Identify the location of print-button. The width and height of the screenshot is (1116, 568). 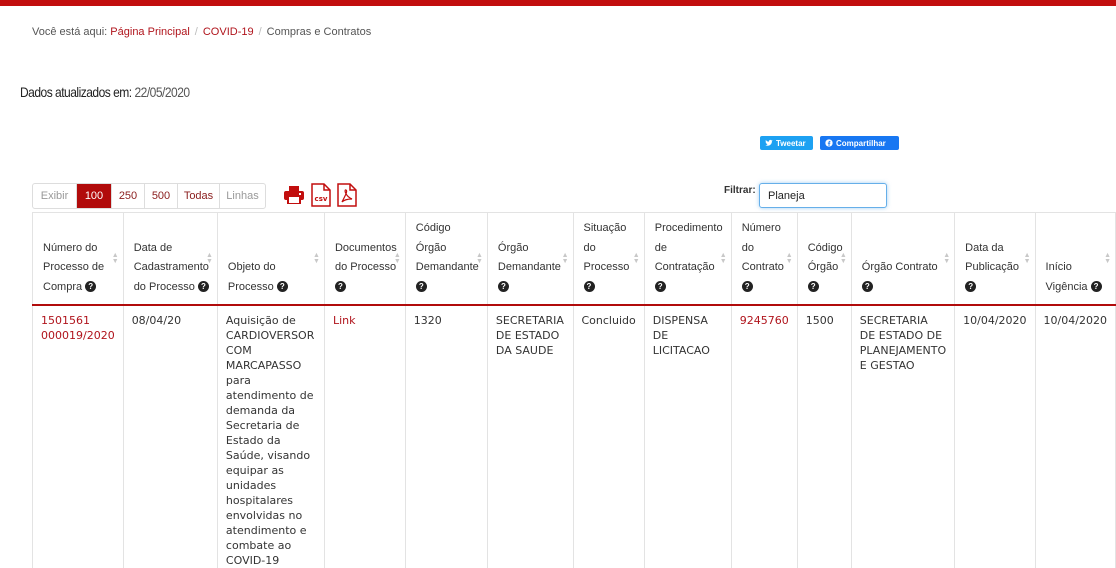
(294, 195).